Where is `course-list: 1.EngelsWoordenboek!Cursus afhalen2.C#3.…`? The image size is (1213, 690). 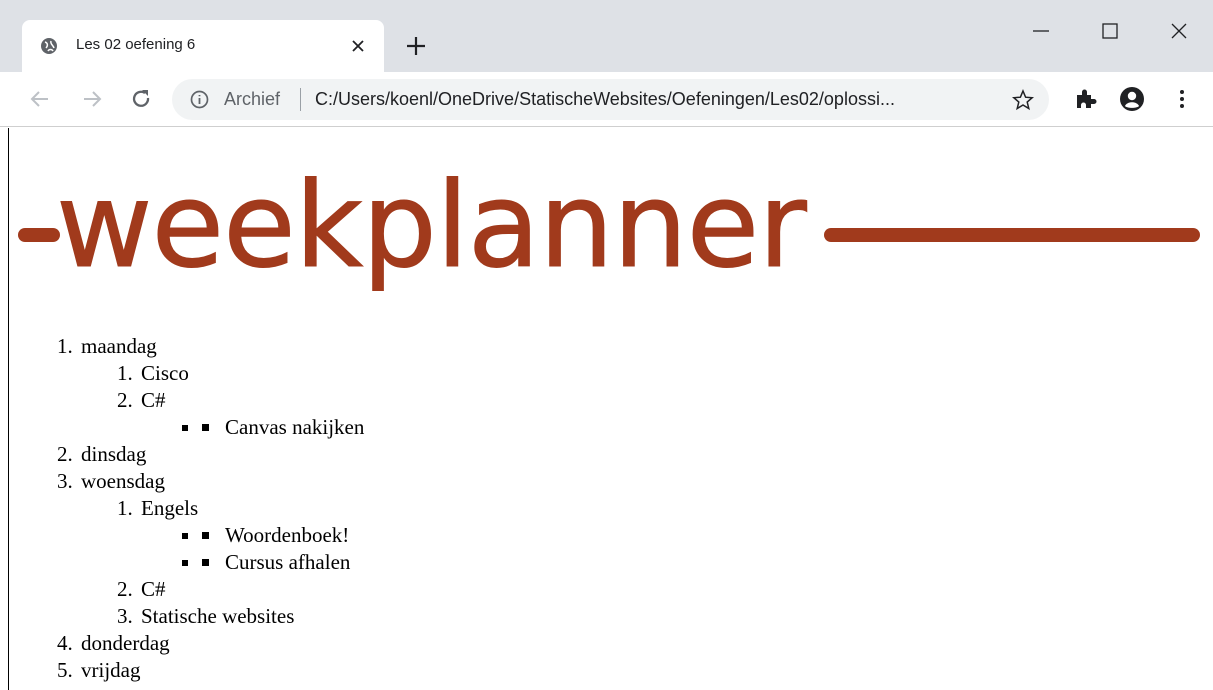 course-list: 1.EngelsWoordenboek!Cursus afhalen2.C#3.… is located at coordinates (240, 562).